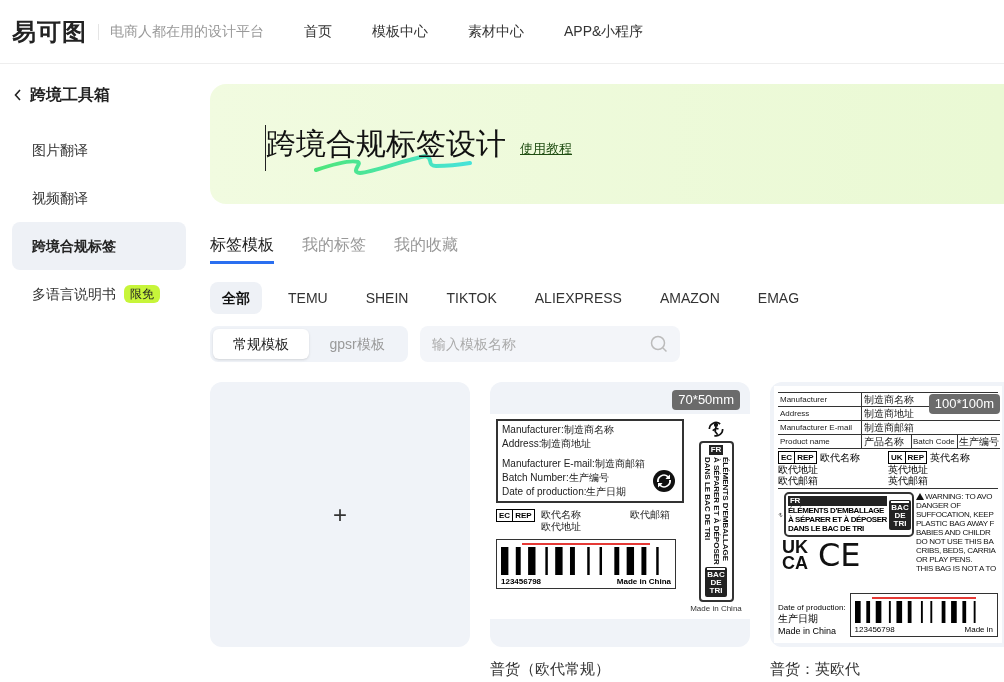 The width and height of the screenshot is (1004, 682). Describe the element at coordinates (950, 457) in the screenshot. I see `label-text: 英代名称` at that location.